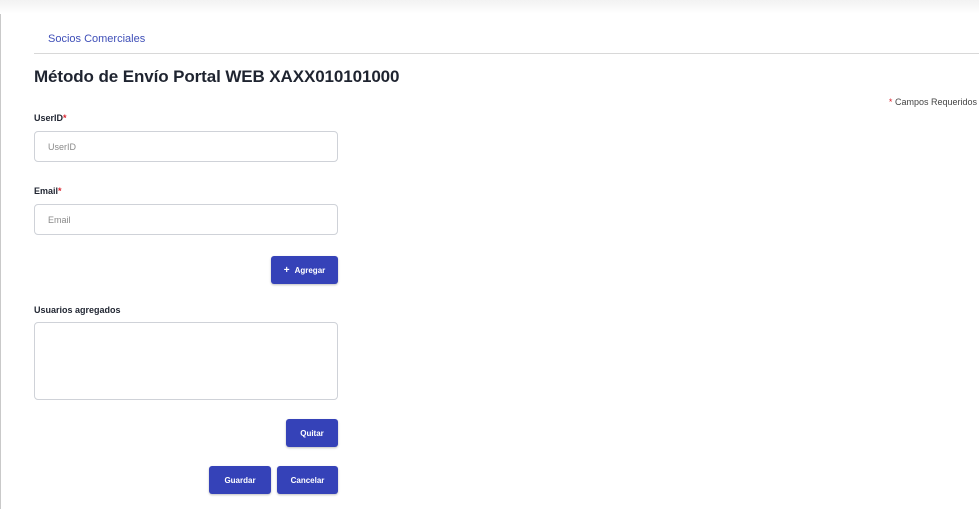 The height and width of the screenshot is (509, 979). I want to click on save-button-label: Guardar, so click(240, 480).